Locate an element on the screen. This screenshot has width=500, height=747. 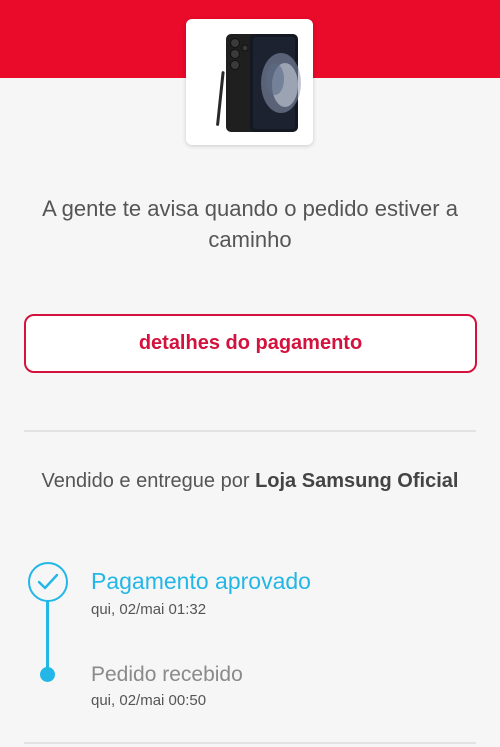
check-icon is located at coordinates (48, 582).